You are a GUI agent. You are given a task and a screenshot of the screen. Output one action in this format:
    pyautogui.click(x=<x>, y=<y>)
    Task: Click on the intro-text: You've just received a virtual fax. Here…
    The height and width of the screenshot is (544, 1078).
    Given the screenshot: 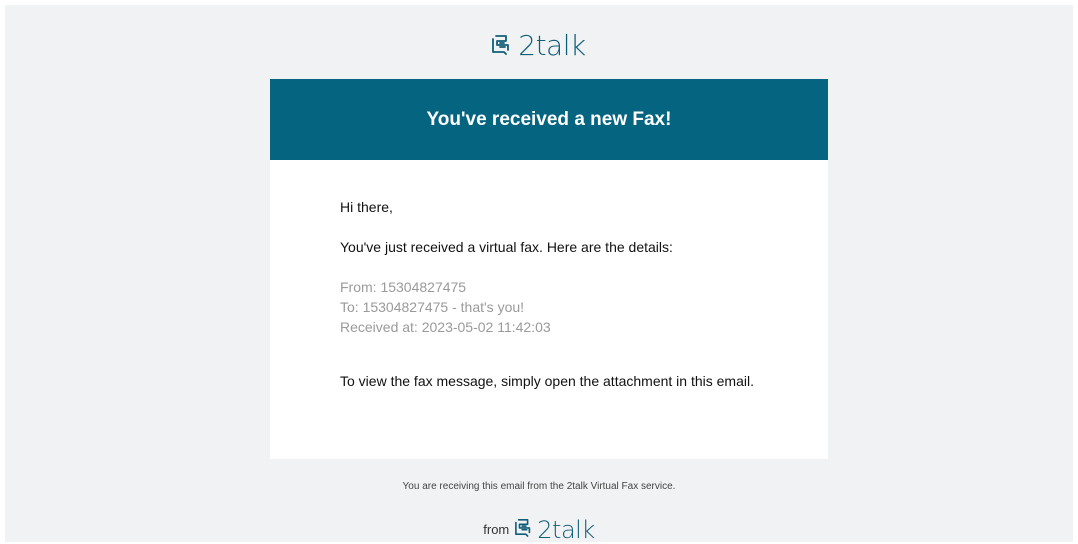 What is the action you would take?
    pyautogui.click(x=506, y=247)
    